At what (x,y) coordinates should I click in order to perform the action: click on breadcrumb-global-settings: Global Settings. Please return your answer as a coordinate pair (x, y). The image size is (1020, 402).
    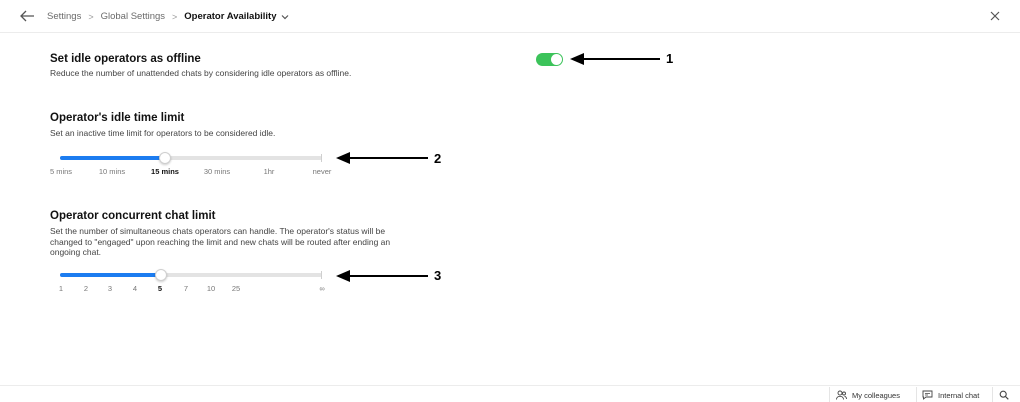
    Looking at the image, I should click on (133, 16).